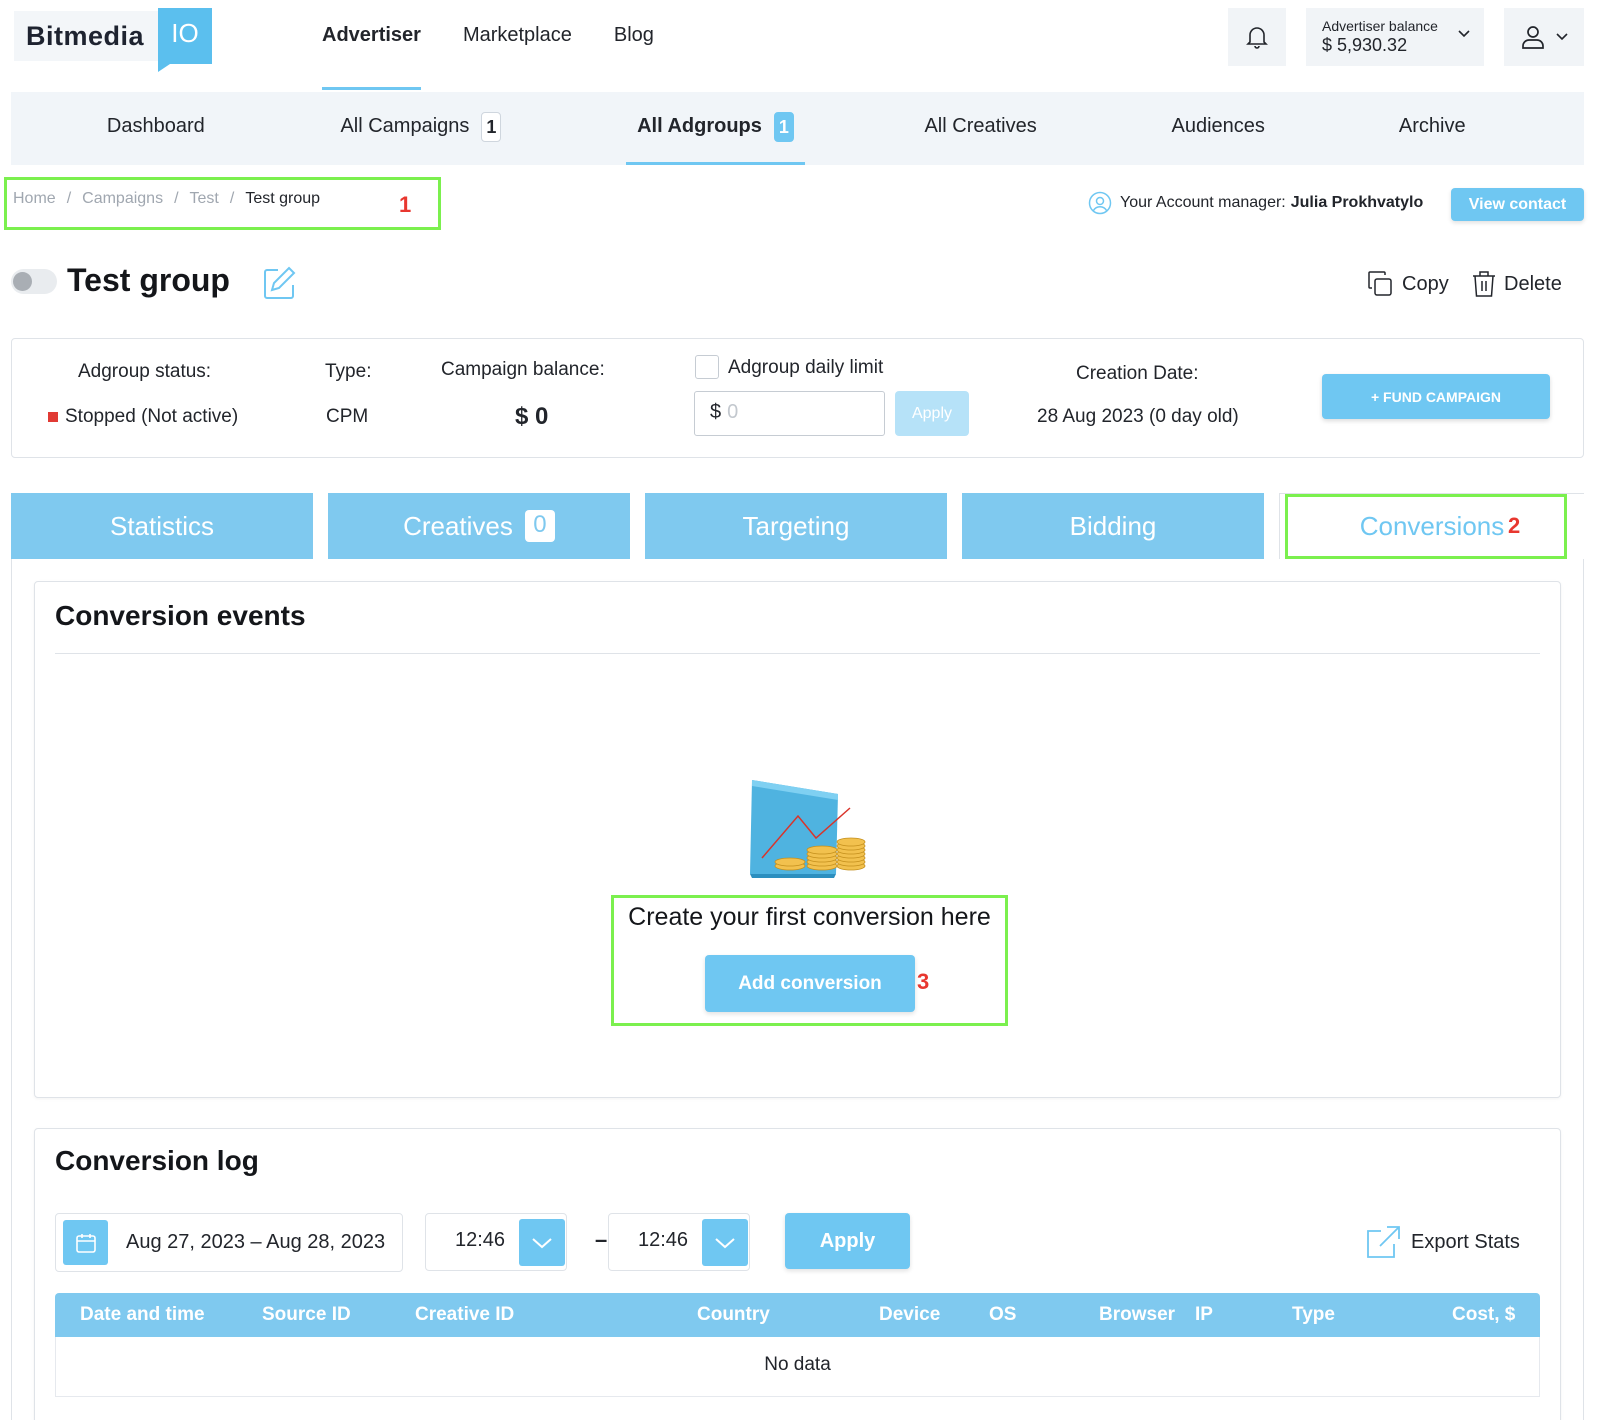  What do you see at coordinates (797, 653) in the screenshot?
I see `divider` at bounding box center [797, 653].